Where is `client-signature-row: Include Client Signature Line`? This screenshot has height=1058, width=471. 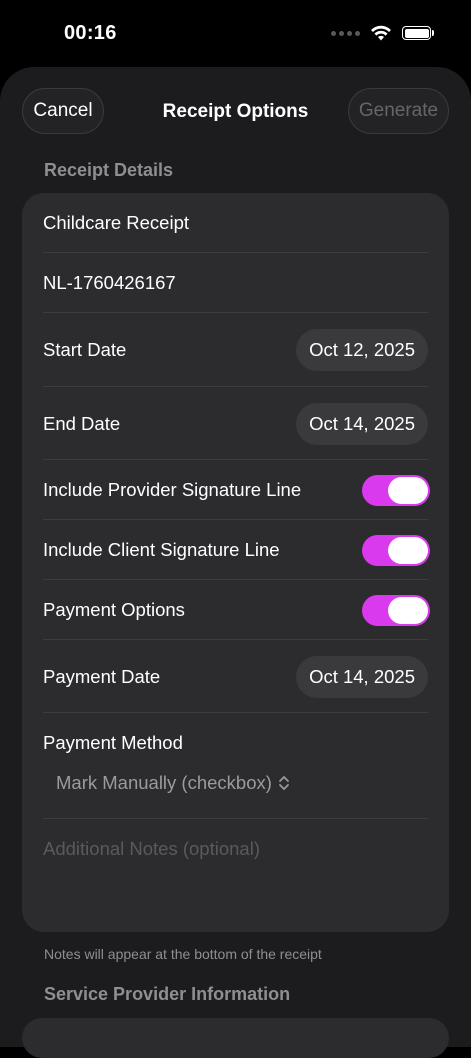
client-signature-row: Include Client Signature Line is located at coordinates (235, 550).